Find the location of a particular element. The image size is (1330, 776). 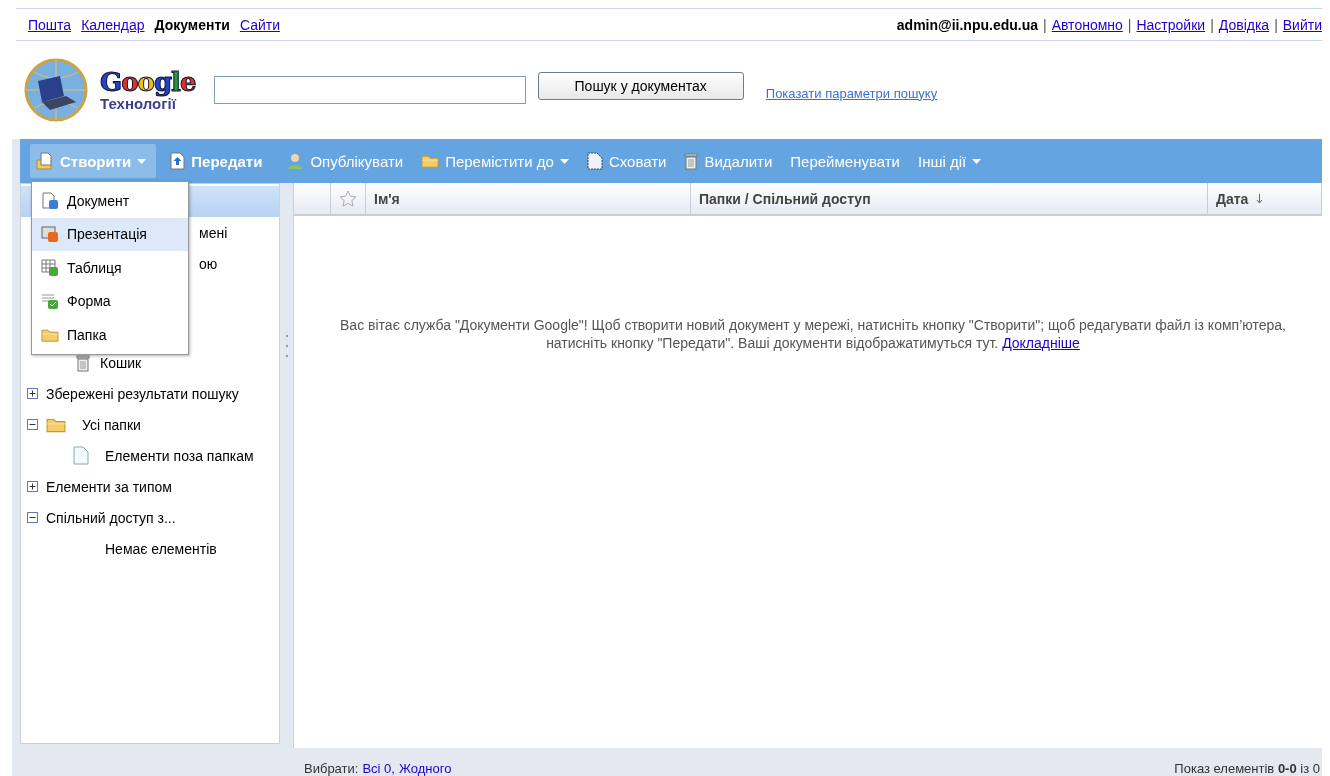

item-count: Показ елементів 0-0 із 0 is located at coordinates (1247, 768).